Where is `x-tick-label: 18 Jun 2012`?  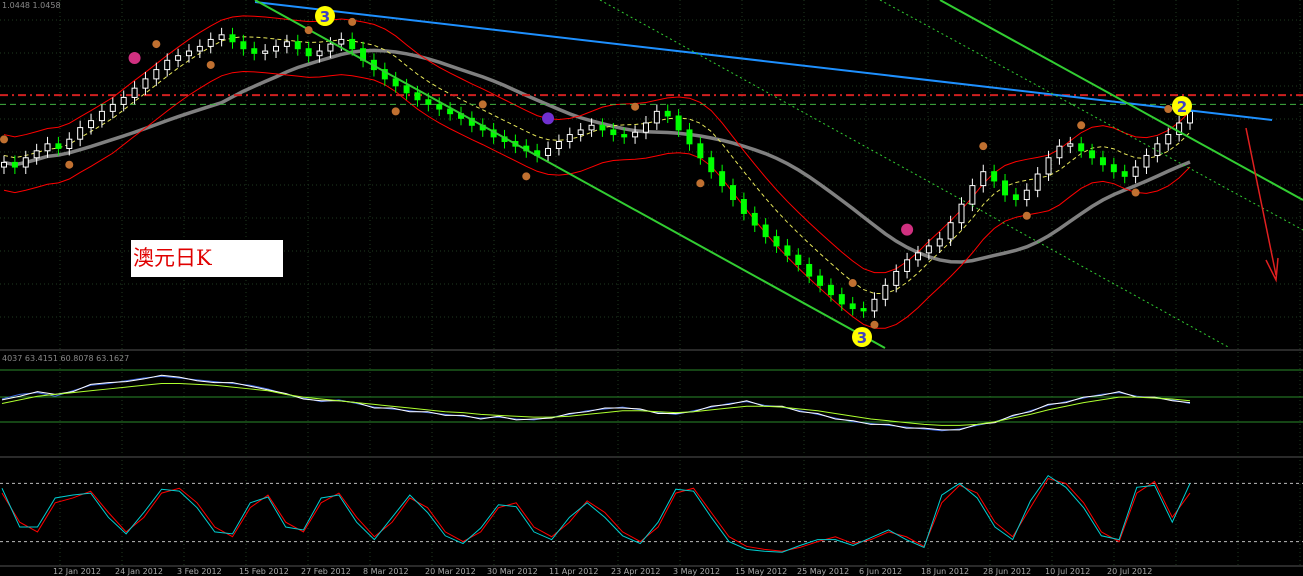 x-tick-label: 18 Jun 2012 is located at coordinates (945, 571).